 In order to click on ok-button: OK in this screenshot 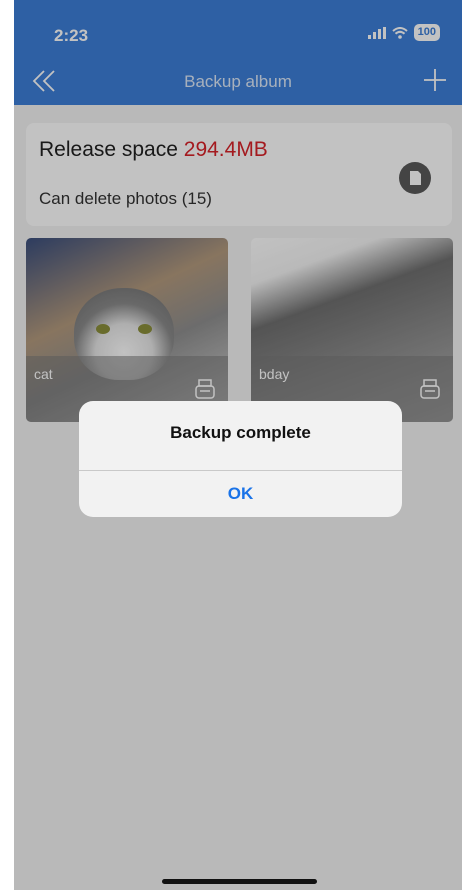, I will do `click(240, 494)`.